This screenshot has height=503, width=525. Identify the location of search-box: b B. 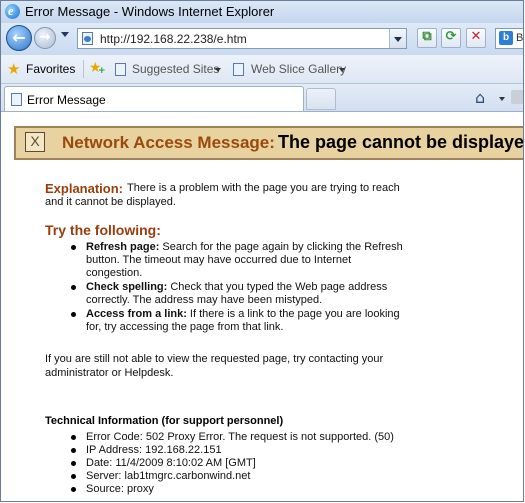
(509, 38).